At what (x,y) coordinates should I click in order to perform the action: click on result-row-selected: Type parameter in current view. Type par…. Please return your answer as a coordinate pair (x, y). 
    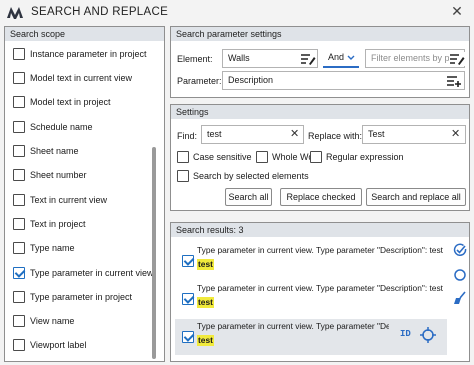
    Looking at the image, I should click on (311, 337).